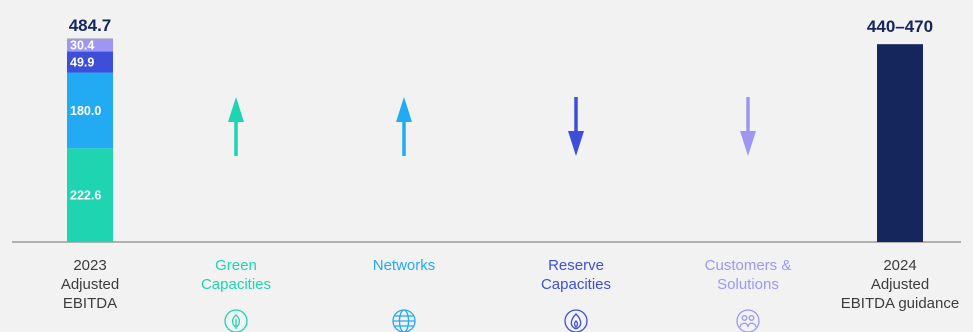 The image size is (973, 332). I want to click on bar-2024-guidance, so click(900, 143).